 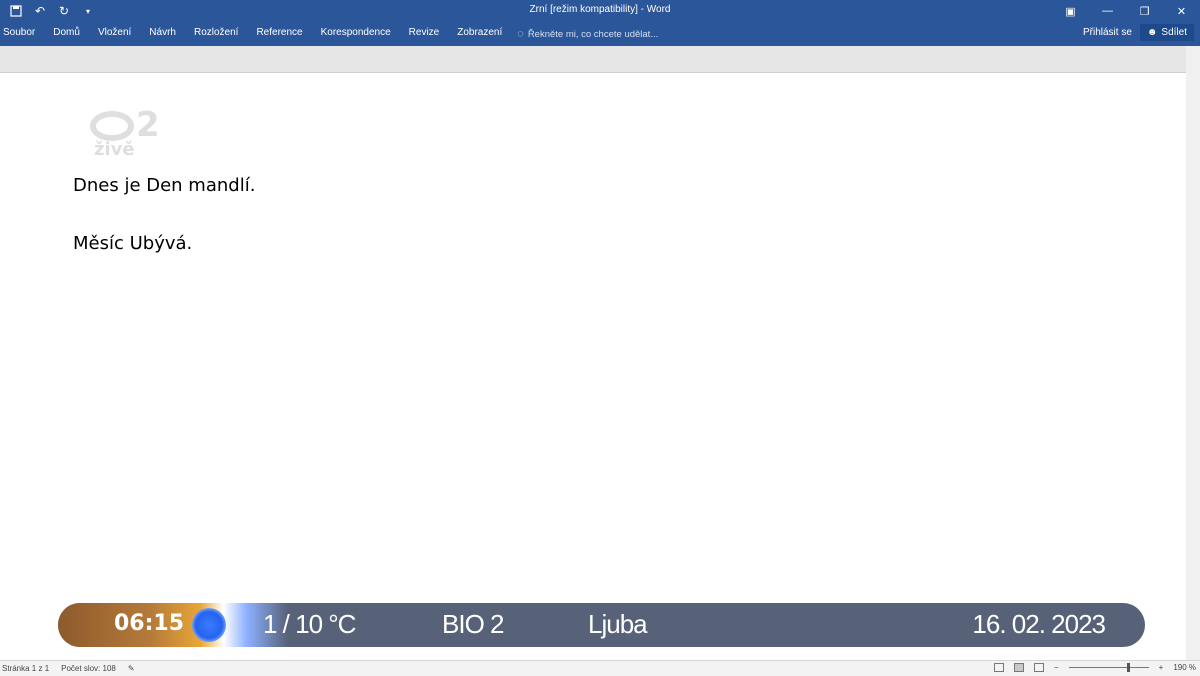 I want to click on page-count: Stránka 1 z 1, so click(x=25, y=668).